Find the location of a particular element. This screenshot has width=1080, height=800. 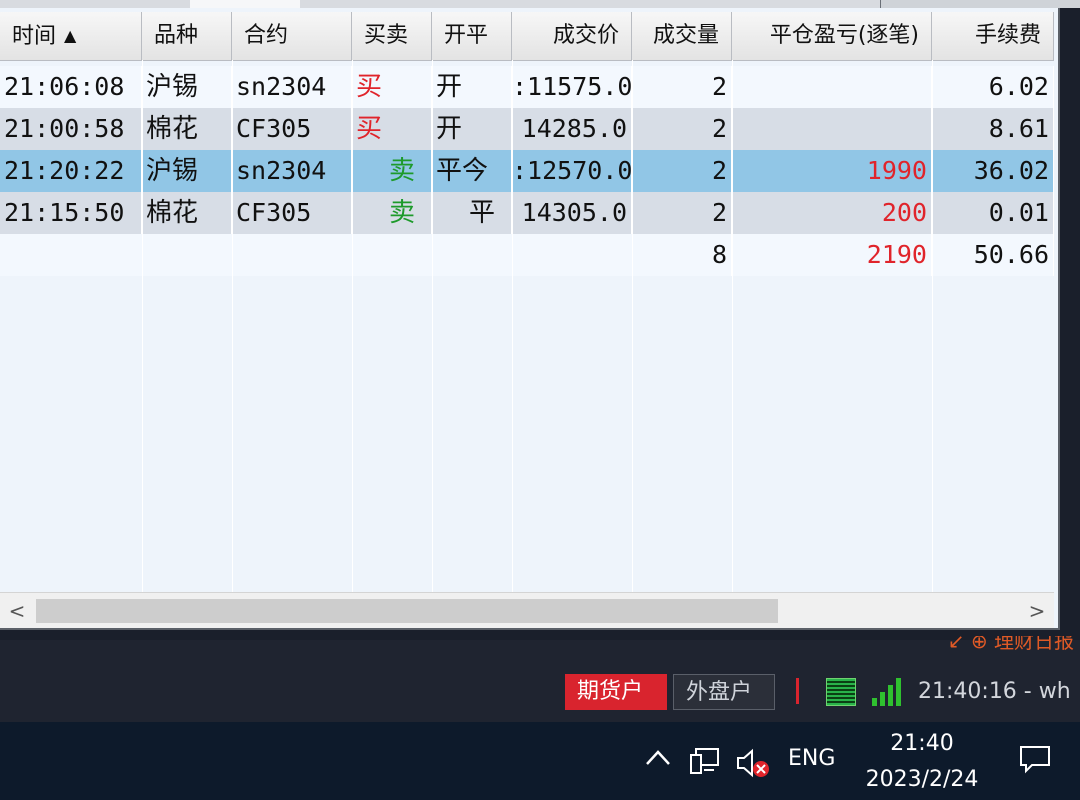

futures-account-button: 期货户 is located at coordinates (616, 692).